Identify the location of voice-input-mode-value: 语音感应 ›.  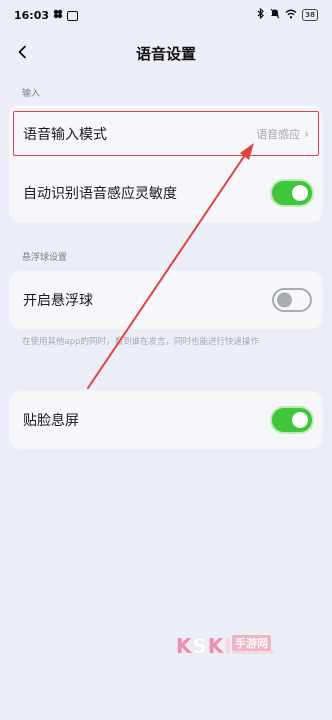
(282, 134).